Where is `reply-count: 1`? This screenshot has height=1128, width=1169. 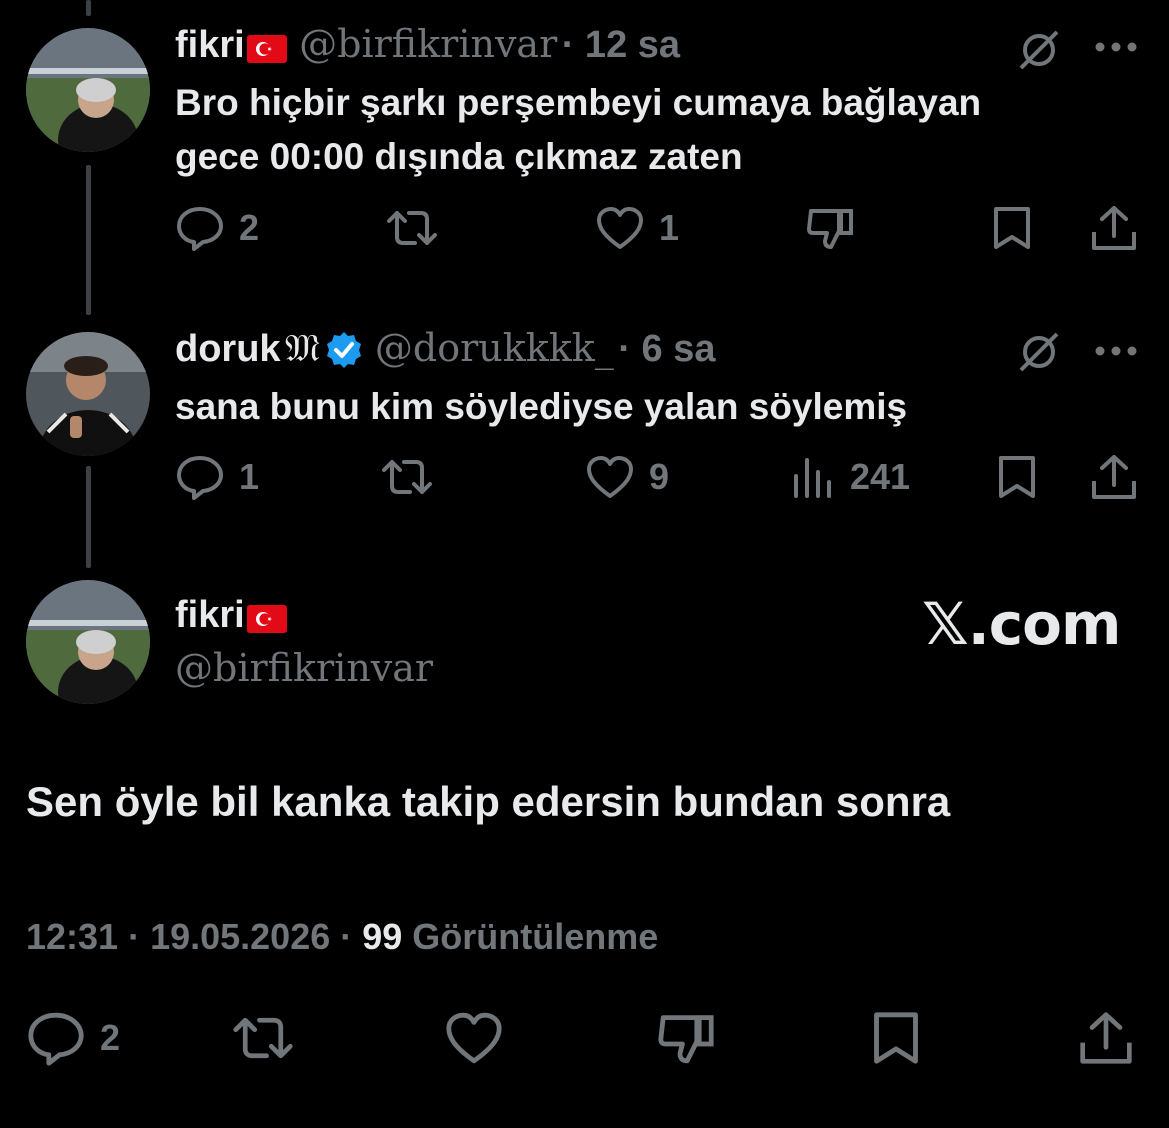 reply-count: 1 is located at coordinates (249, 476).